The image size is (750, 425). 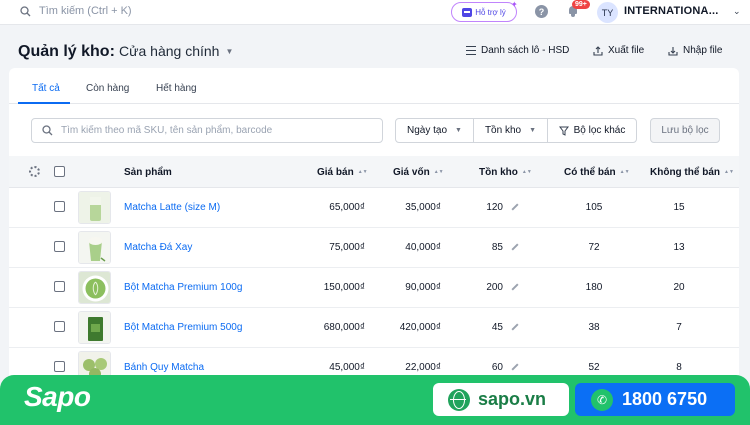 What do you see at coordinates (607, 12) in the screenshot?
I see `avatar: TY` at bounding box center [607, 12].